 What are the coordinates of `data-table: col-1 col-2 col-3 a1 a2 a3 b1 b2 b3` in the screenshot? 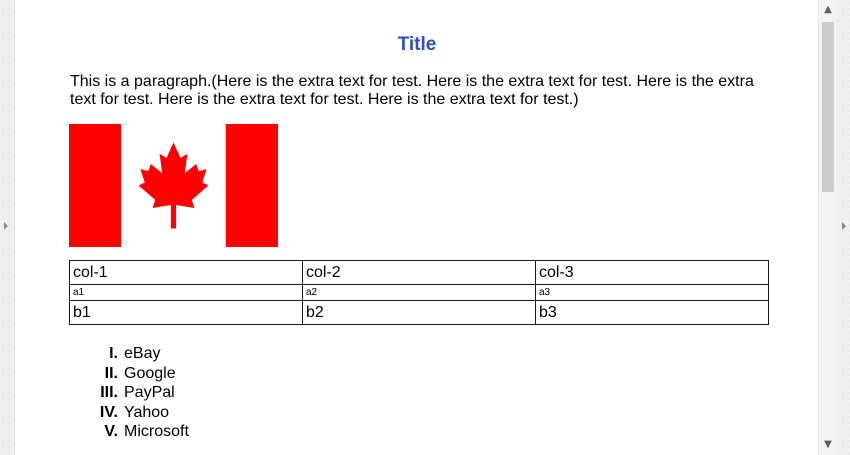 It's located at (419, 292).